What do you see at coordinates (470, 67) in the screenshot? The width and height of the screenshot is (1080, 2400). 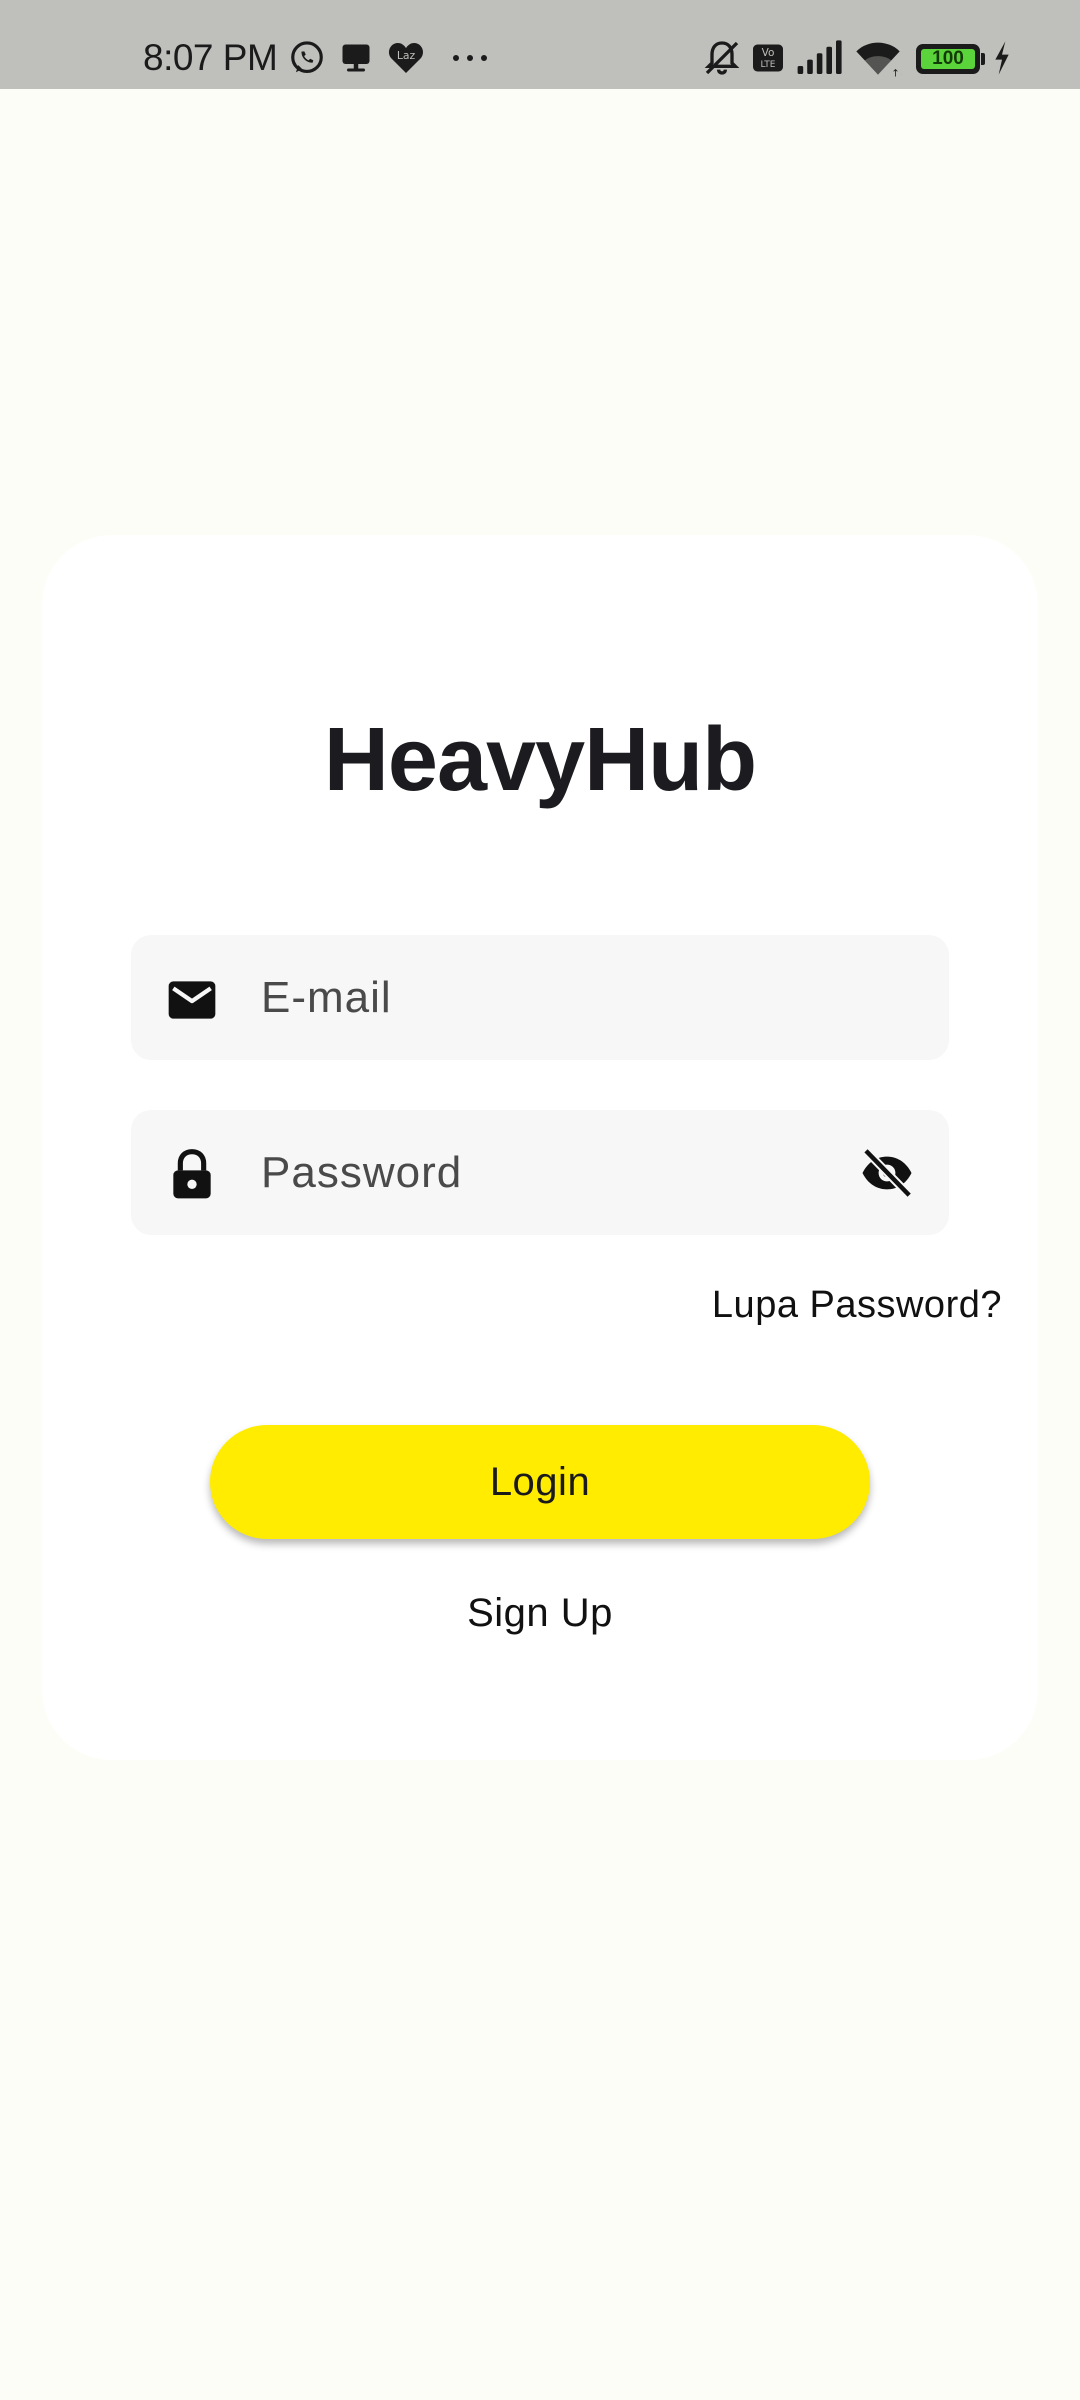 I see `more-icon` at bounding box center [470, 67].